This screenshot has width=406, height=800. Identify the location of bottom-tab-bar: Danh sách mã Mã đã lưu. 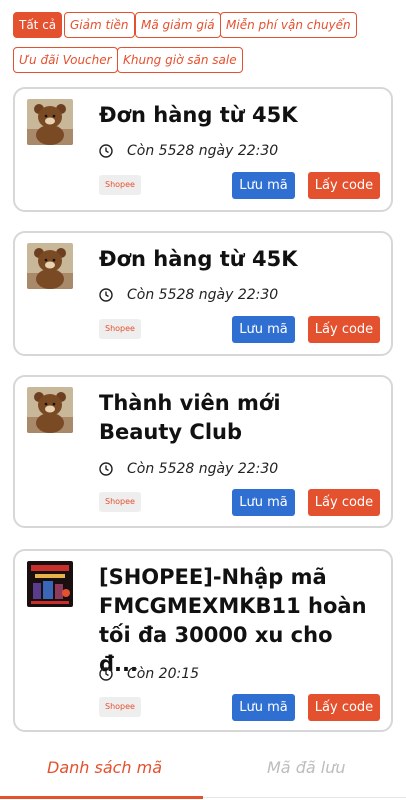
(203, 770).